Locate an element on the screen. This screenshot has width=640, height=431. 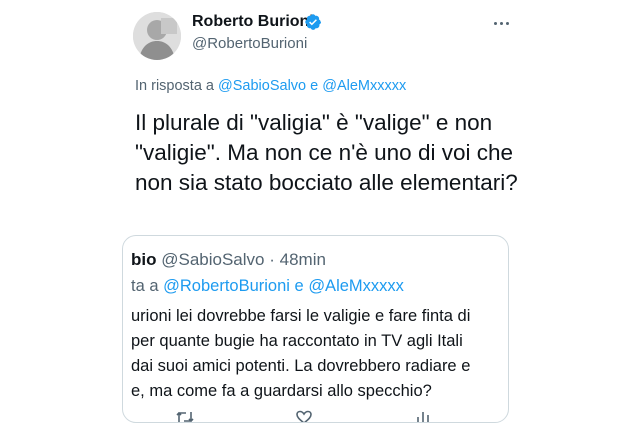
quoted-tweet-header: bio @SabioSalvo · 48min is located at coordinates (228, 260).